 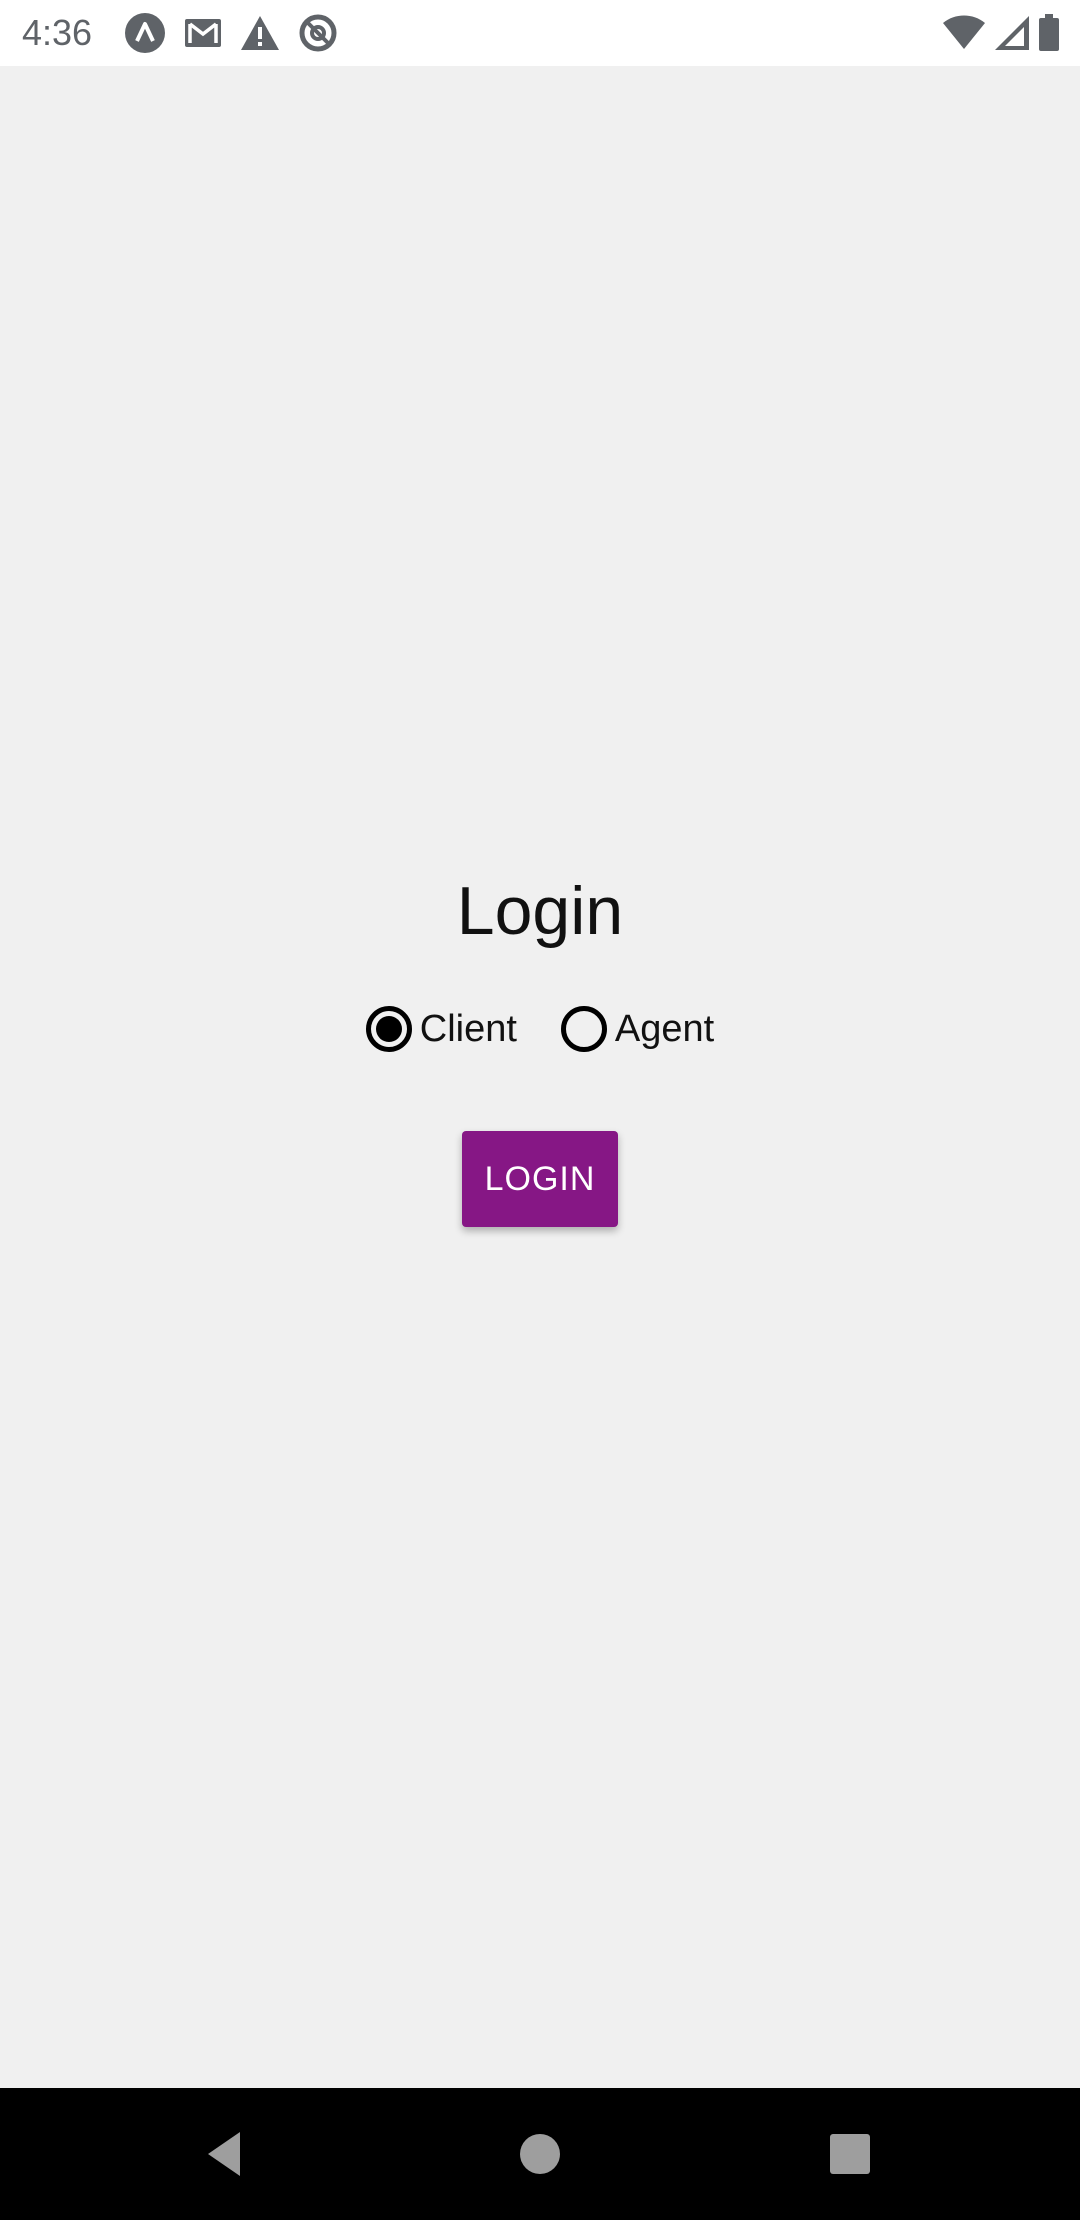 What do you see at coordinates (664, 1028) in the screenshot?
I see `radio-label-agent: Agent` at bounding box center [664, 1028].